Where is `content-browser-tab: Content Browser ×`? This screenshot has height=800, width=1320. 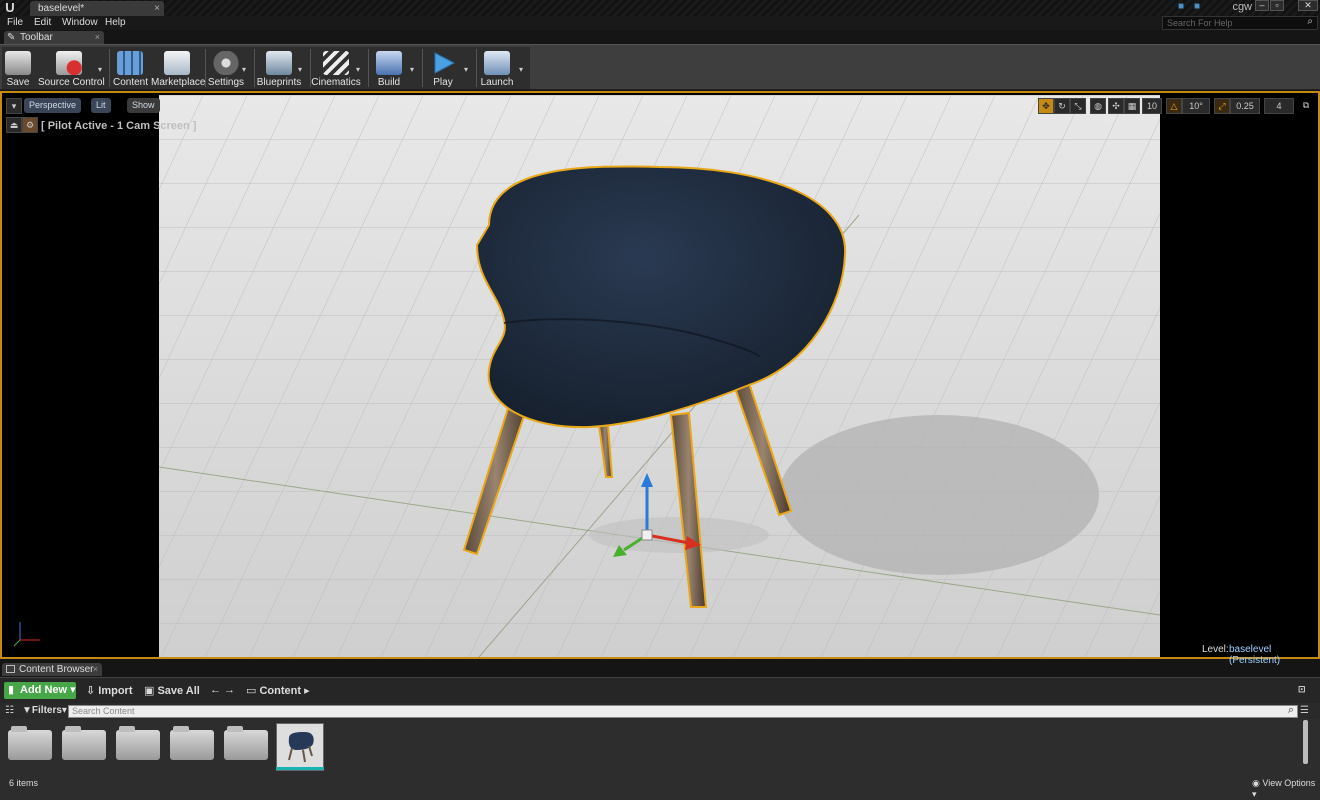
content-browser-tab: Content Browser × is located at coordinates (52, 669).